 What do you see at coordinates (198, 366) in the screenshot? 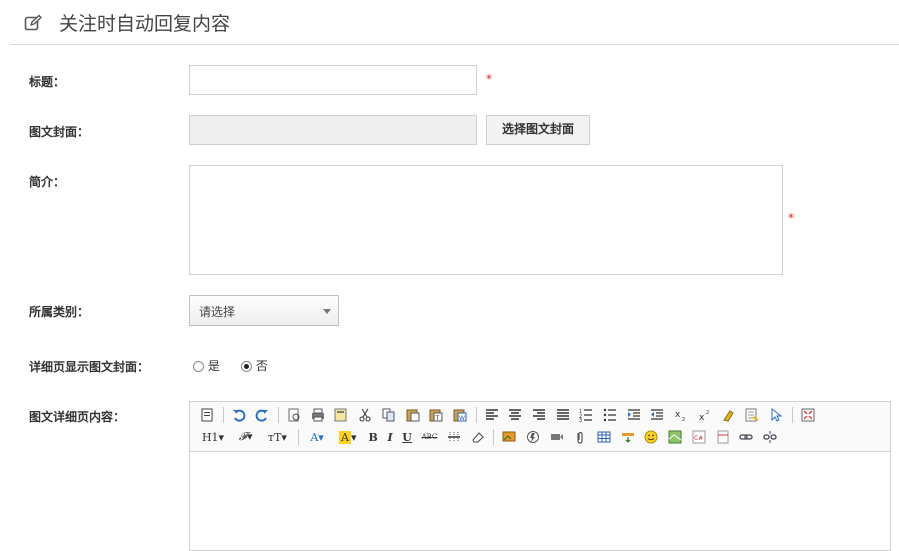
I see `radio-yes` at bounding box center [198, 366].